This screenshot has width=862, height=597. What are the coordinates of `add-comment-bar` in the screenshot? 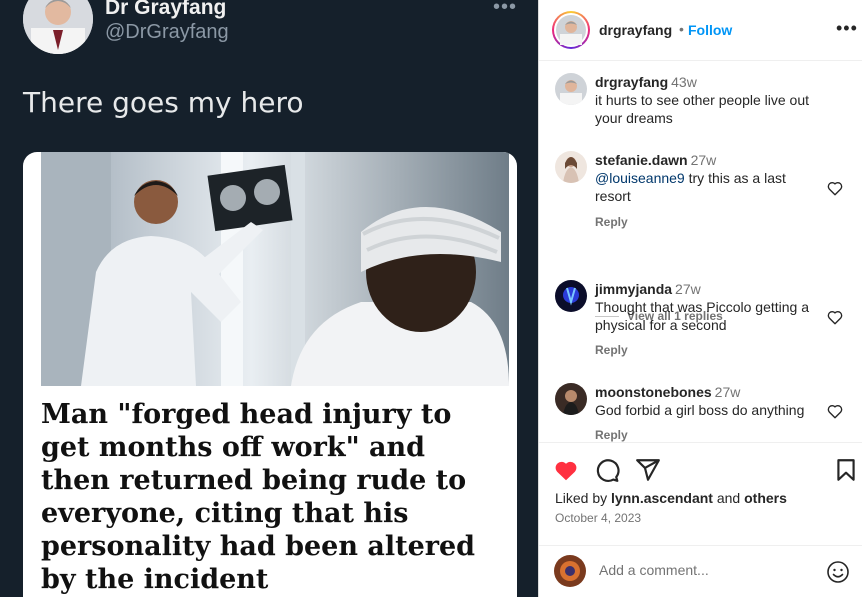 It's located at (700, 571).